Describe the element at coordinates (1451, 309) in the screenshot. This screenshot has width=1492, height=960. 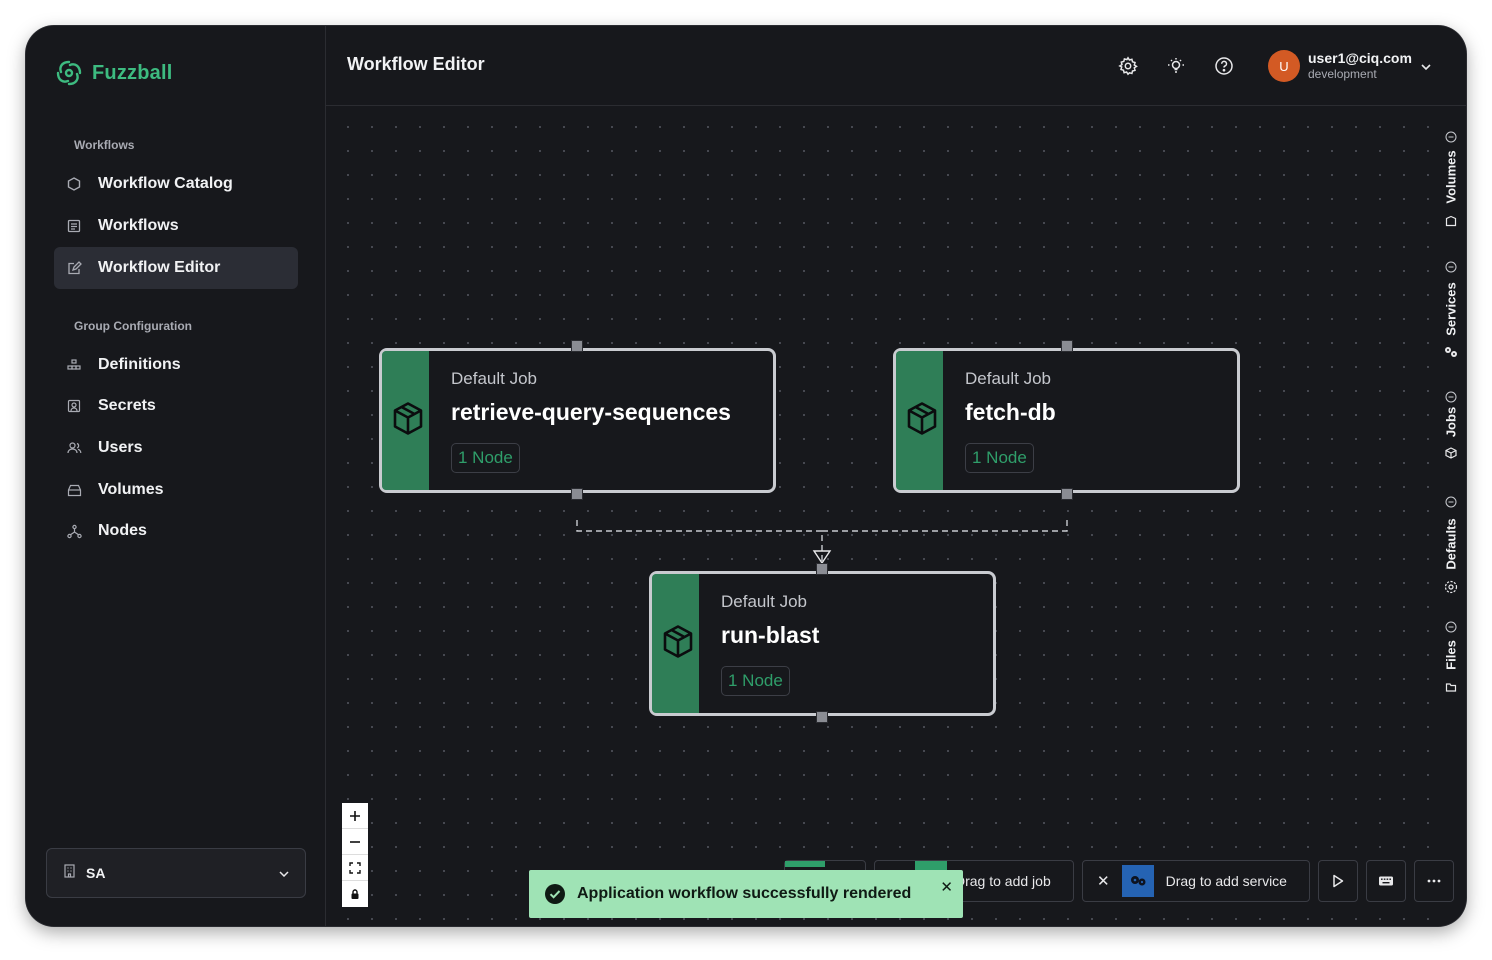
I see `tab-label: Services` at that location.